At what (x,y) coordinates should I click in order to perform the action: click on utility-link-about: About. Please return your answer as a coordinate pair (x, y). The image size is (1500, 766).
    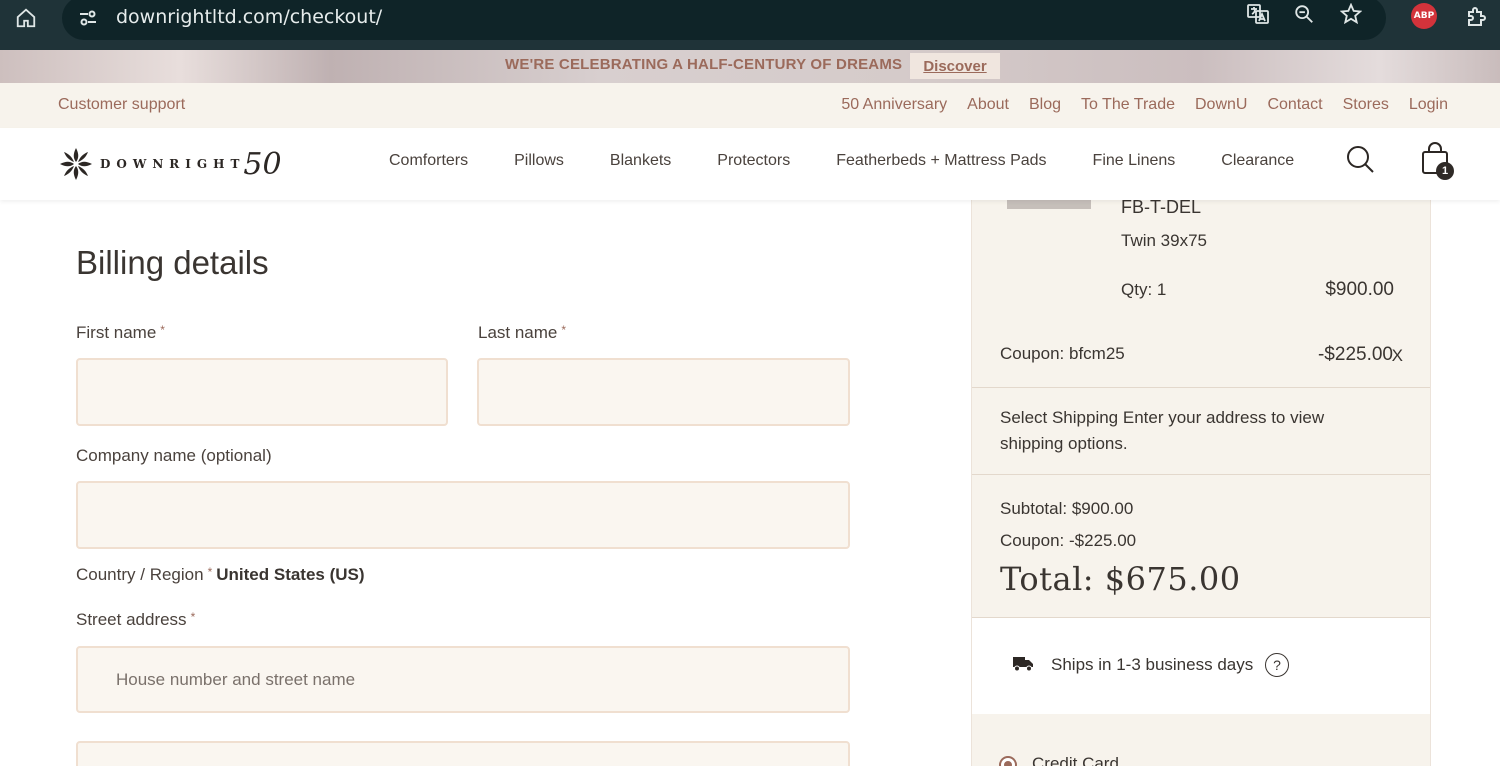
    Looking at the image, I should click on (988, 105).